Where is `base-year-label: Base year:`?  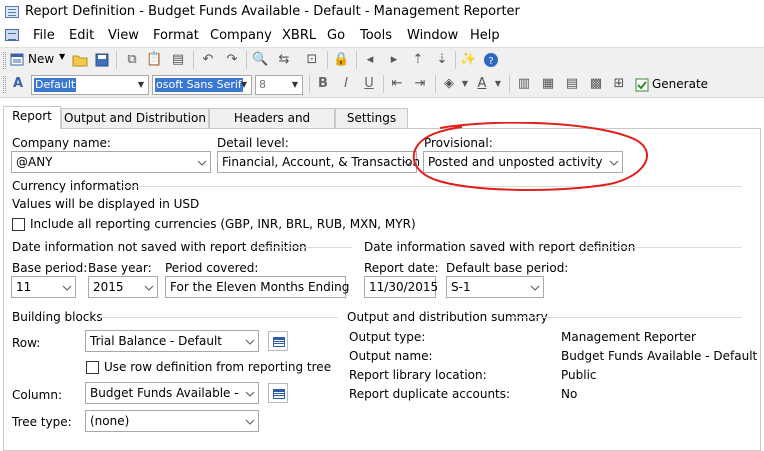 base-year-label: Base year: is located at coordinates (120, 268).